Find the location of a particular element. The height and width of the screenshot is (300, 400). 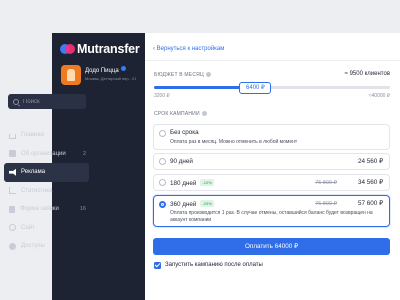

term-option-title: Без срока is located at coordinates (184, 132).